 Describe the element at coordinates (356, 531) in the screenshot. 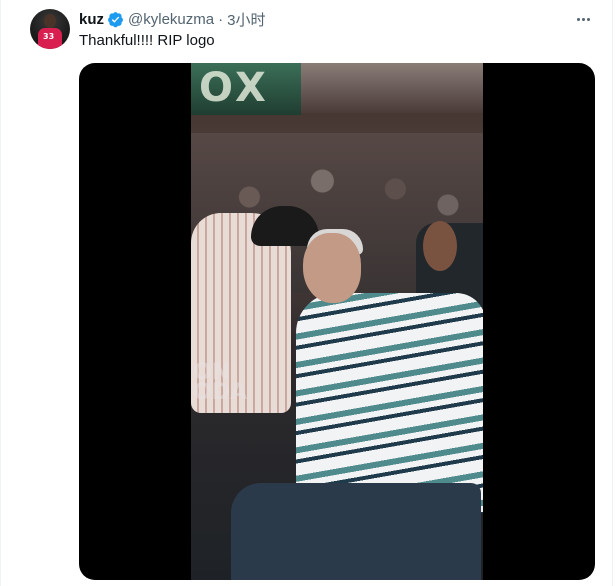

I see `seated-legs` at that location.